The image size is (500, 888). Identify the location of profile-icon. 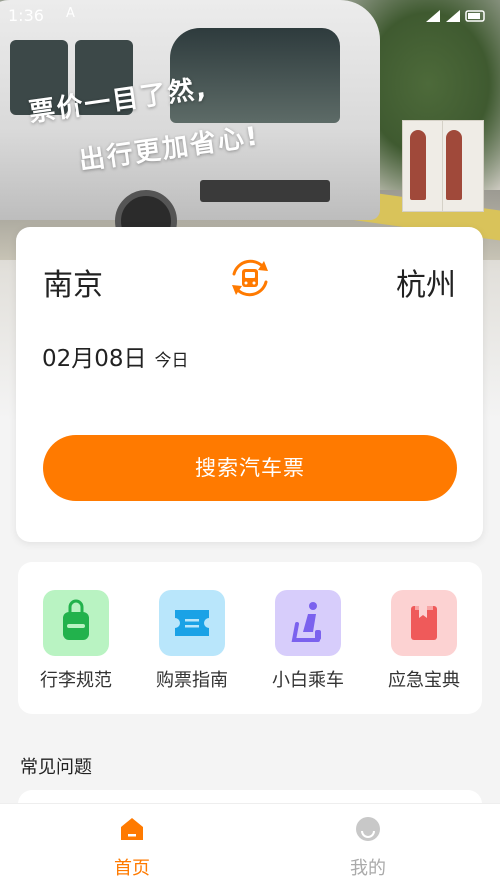
(368, 829).